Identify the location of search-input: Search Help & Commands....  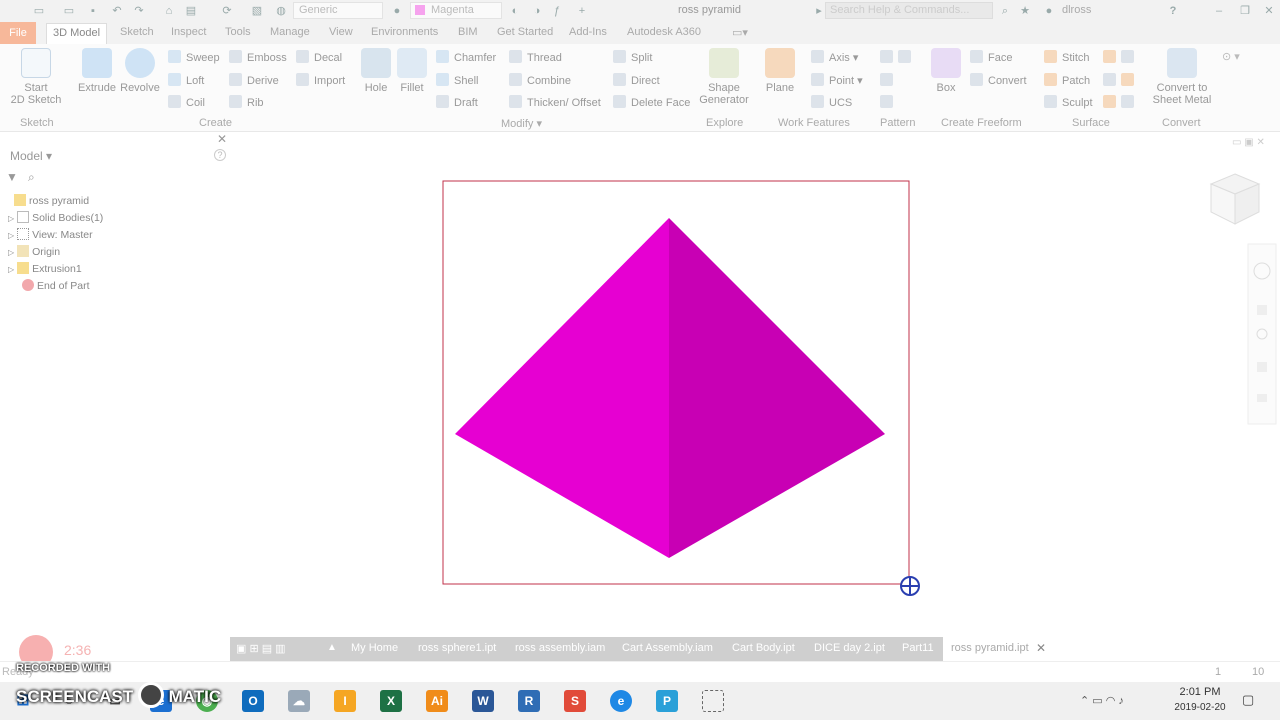
(909, 10).